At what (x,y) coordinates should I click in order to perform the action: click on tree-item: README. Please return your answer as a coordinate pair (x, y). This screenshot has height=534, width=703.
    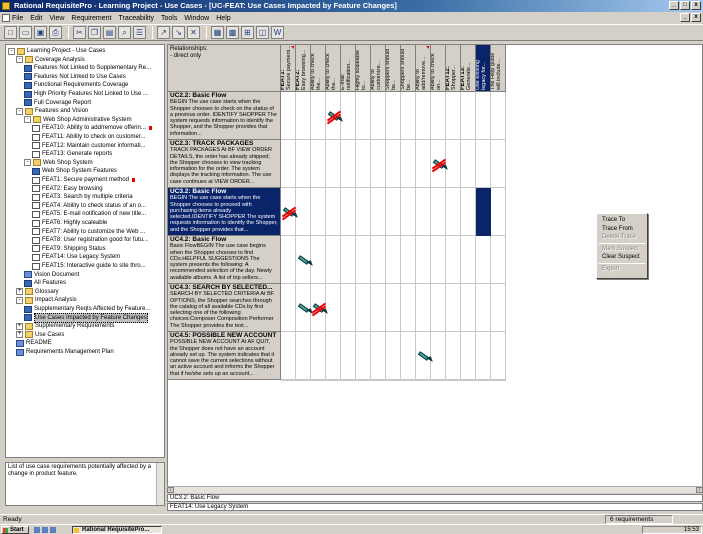
    Looking at the image, I should click on (34, 343).